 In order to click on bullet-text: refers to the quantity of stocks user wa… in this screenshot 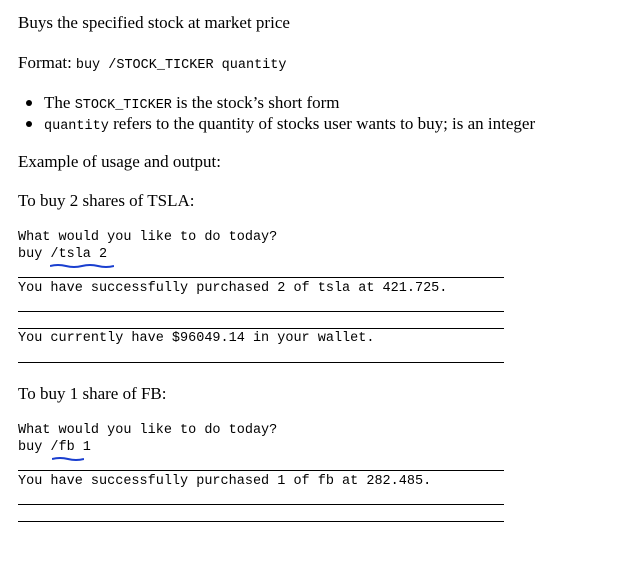, I will do `click(322, 123)`.